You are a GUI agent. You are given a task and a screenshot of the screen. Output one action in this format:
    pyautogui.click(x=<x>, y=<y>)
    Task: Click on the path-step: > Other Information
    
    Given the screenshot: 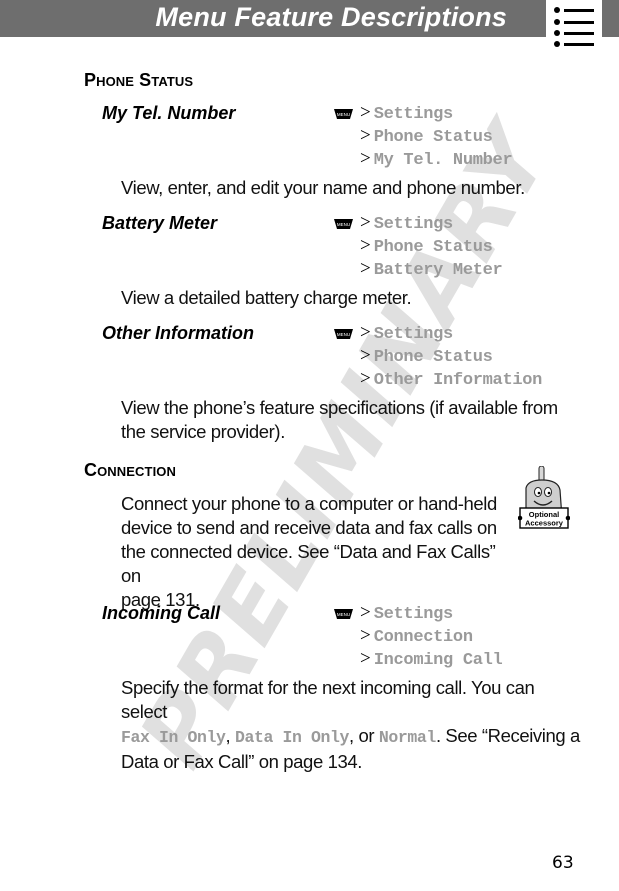 What is the action you would take?
    pyautogui.click(x=451, y=379)
    